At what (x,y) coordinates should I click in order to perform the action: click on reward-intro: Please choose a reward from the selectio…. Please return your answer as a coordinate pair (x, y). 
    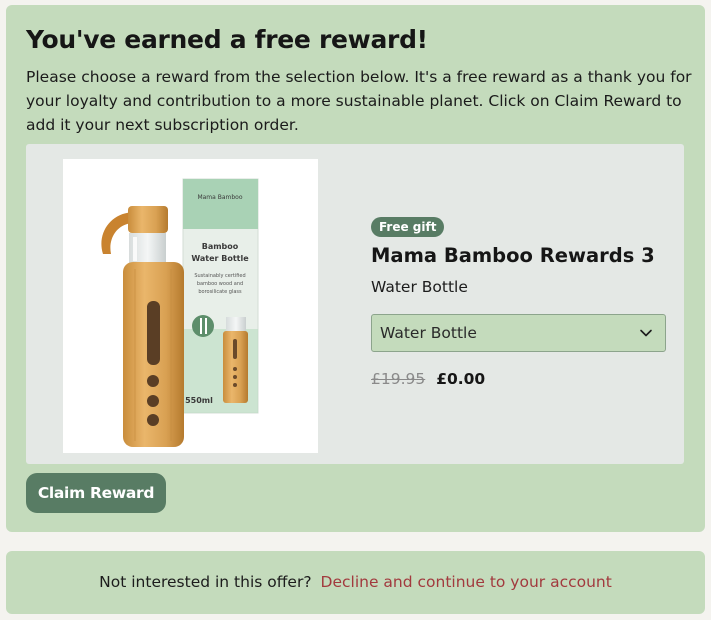
    Looking at the image, I should click on (359, 101).